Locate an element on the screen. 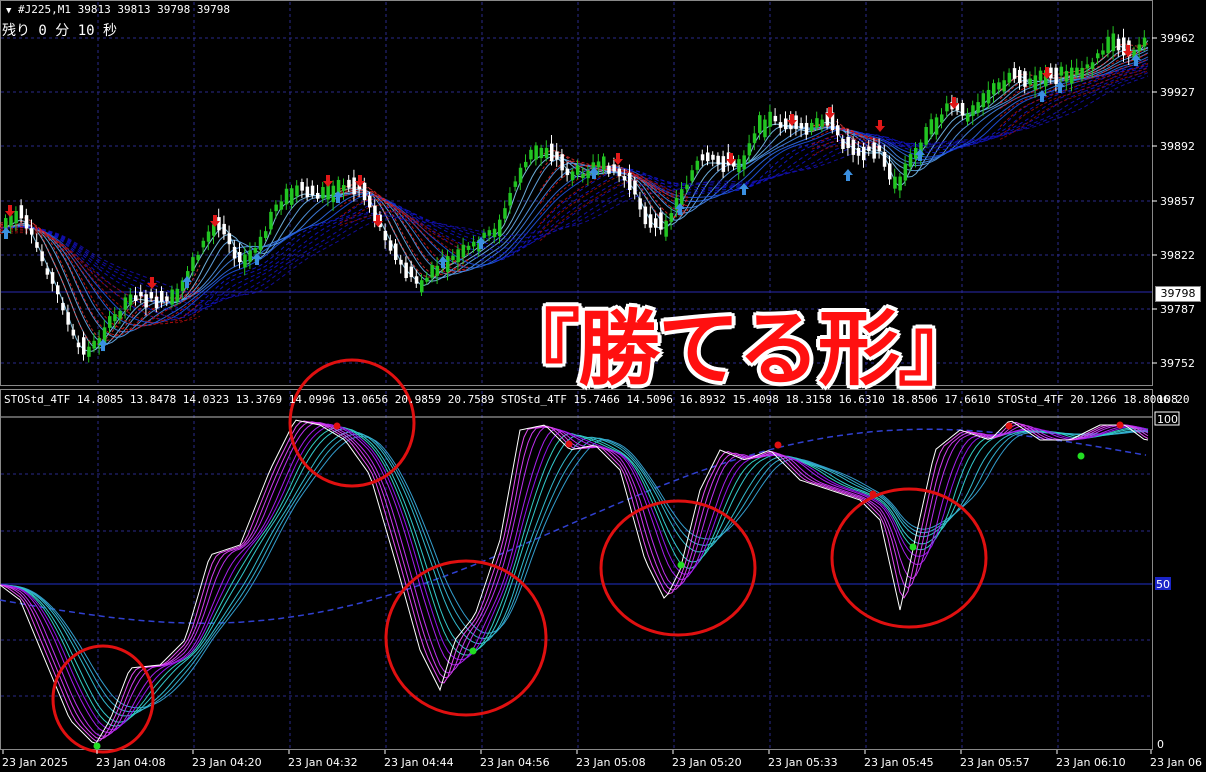 This screenshot has height=772, width=1206. symbol-info: ▼ #J225,M1 39813 39813 39798 39798 is located at coordinates (118, 9).